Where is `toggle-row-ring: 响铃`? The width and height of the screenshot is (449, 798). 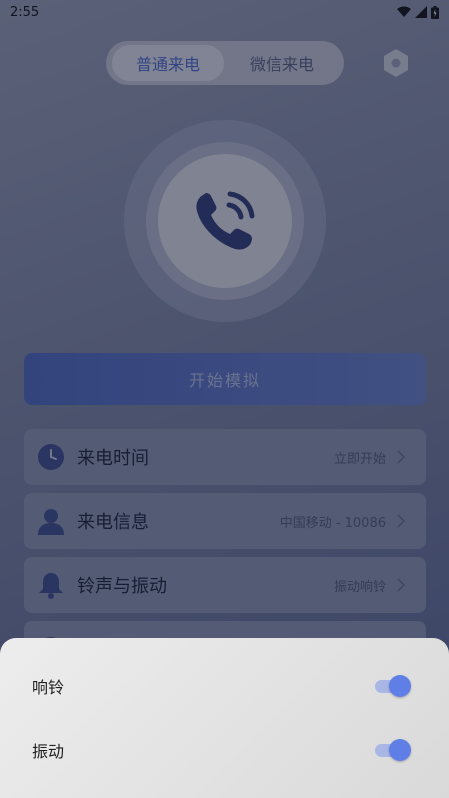 toggle-row-ring: 响铃 is located at coordinates (224, 686).